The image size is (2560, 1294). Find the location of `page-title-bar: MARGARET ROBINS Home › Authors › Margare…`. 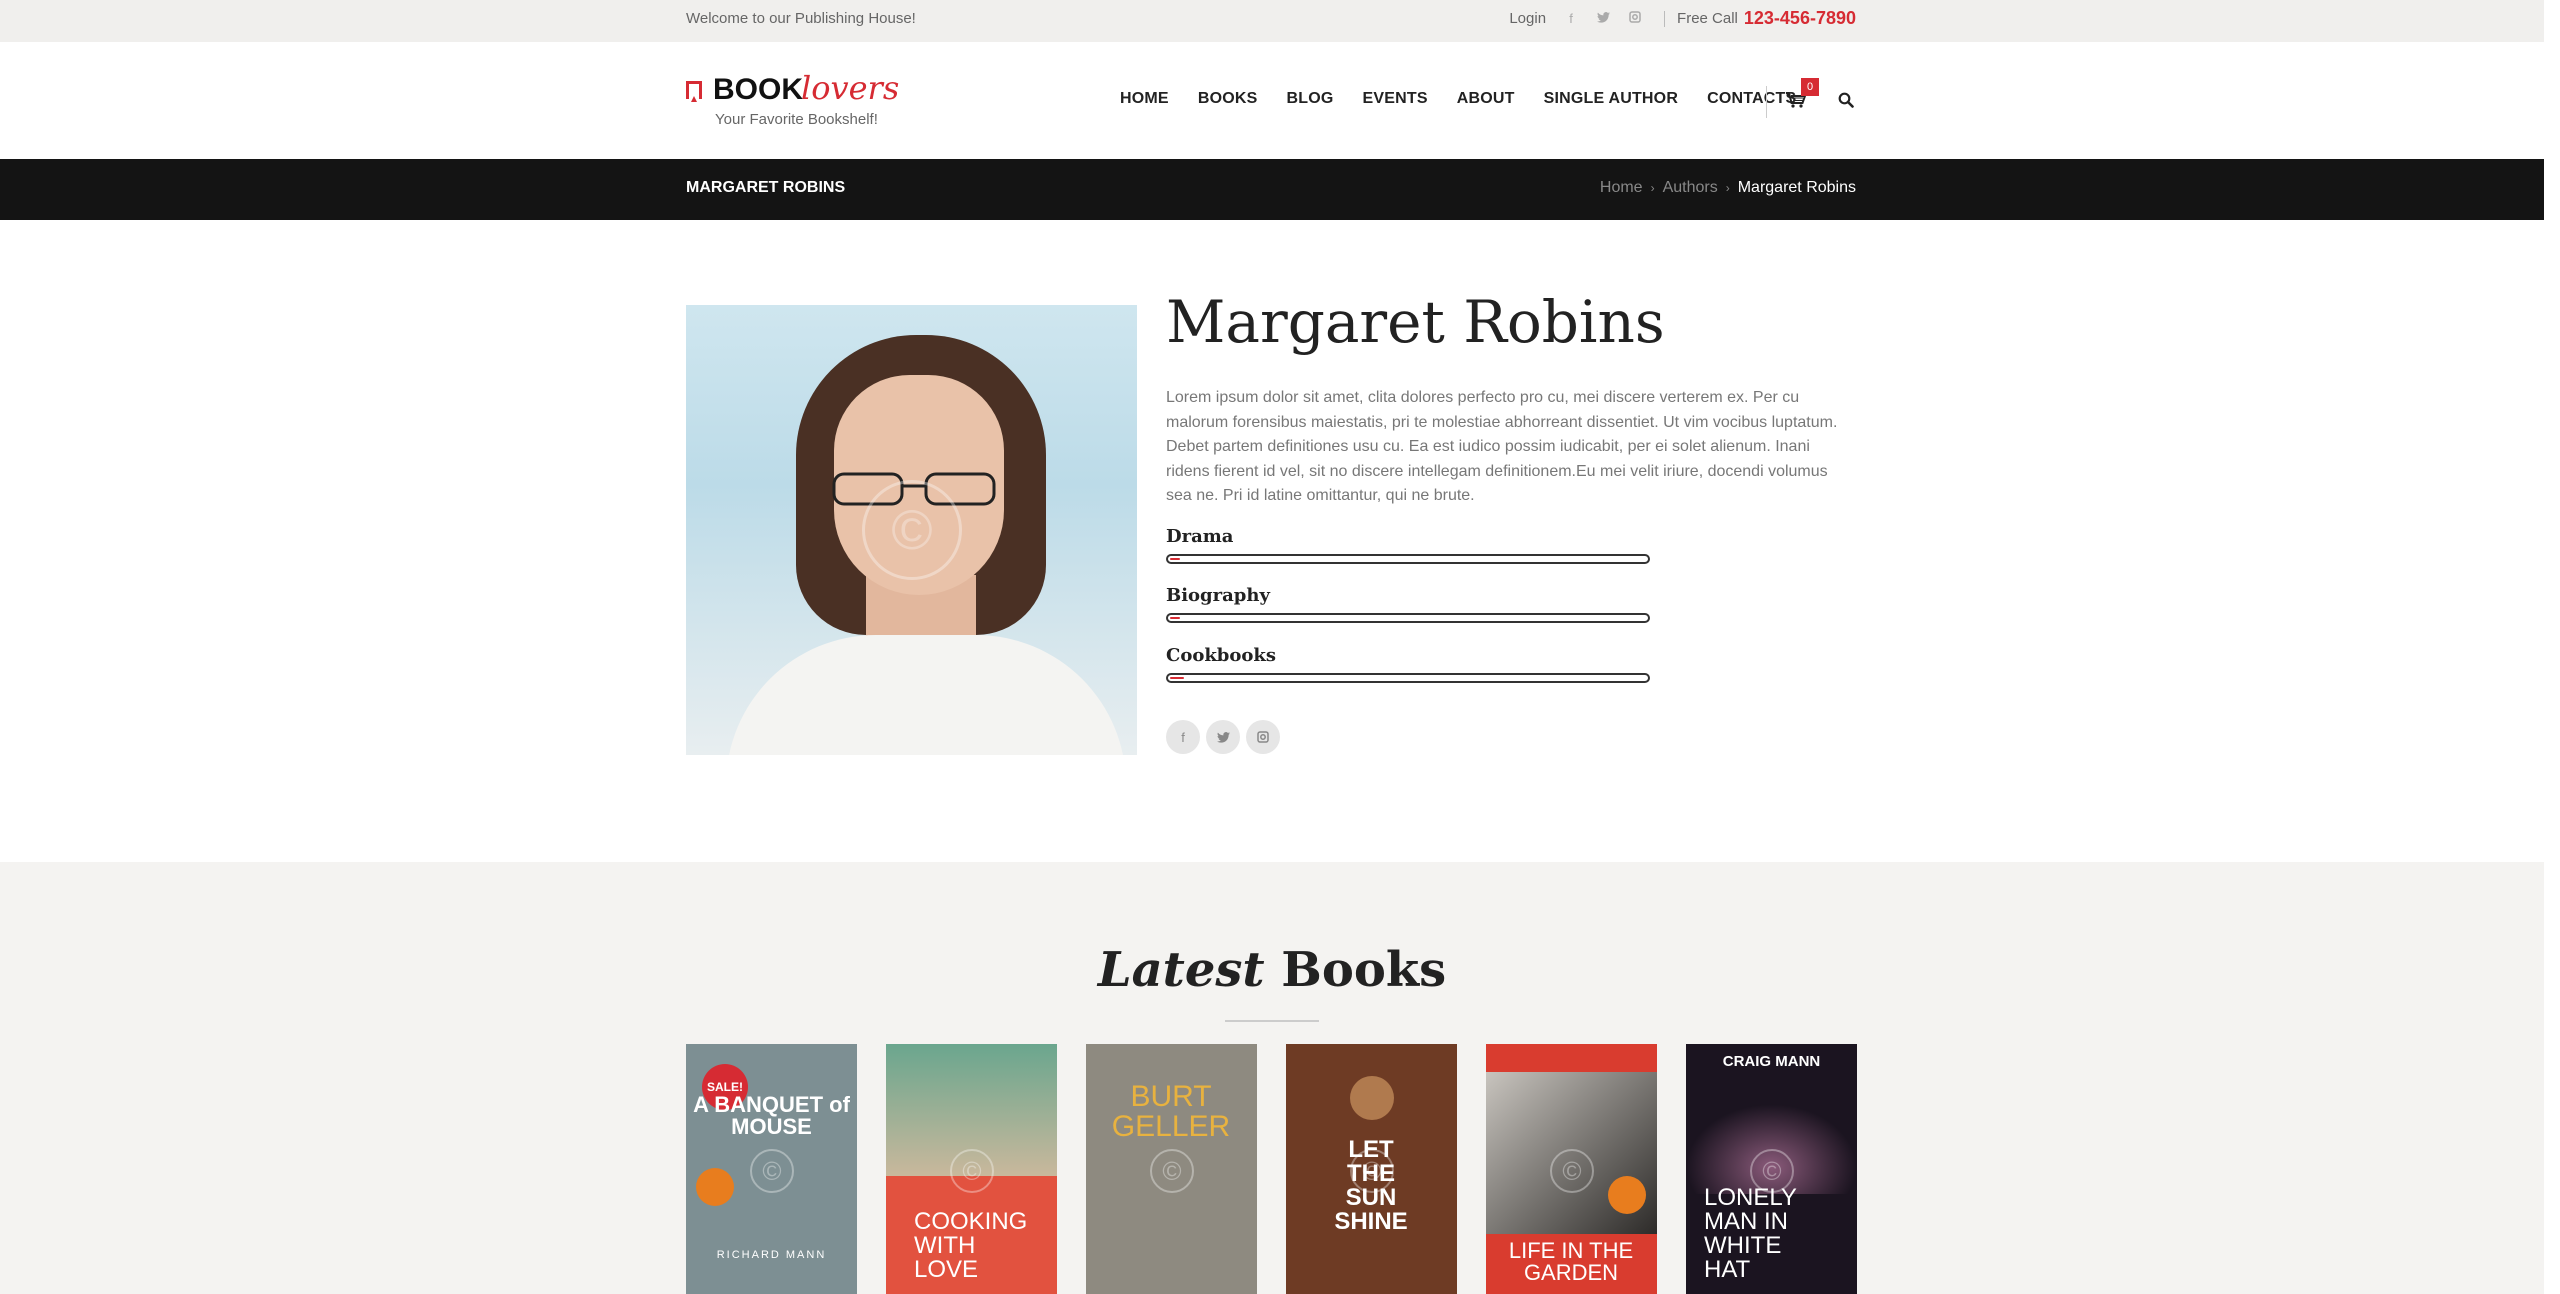

page-title-bar: MARGARET ROBINS Home › Authors › Margare… is located at coordinates (1272, 189).